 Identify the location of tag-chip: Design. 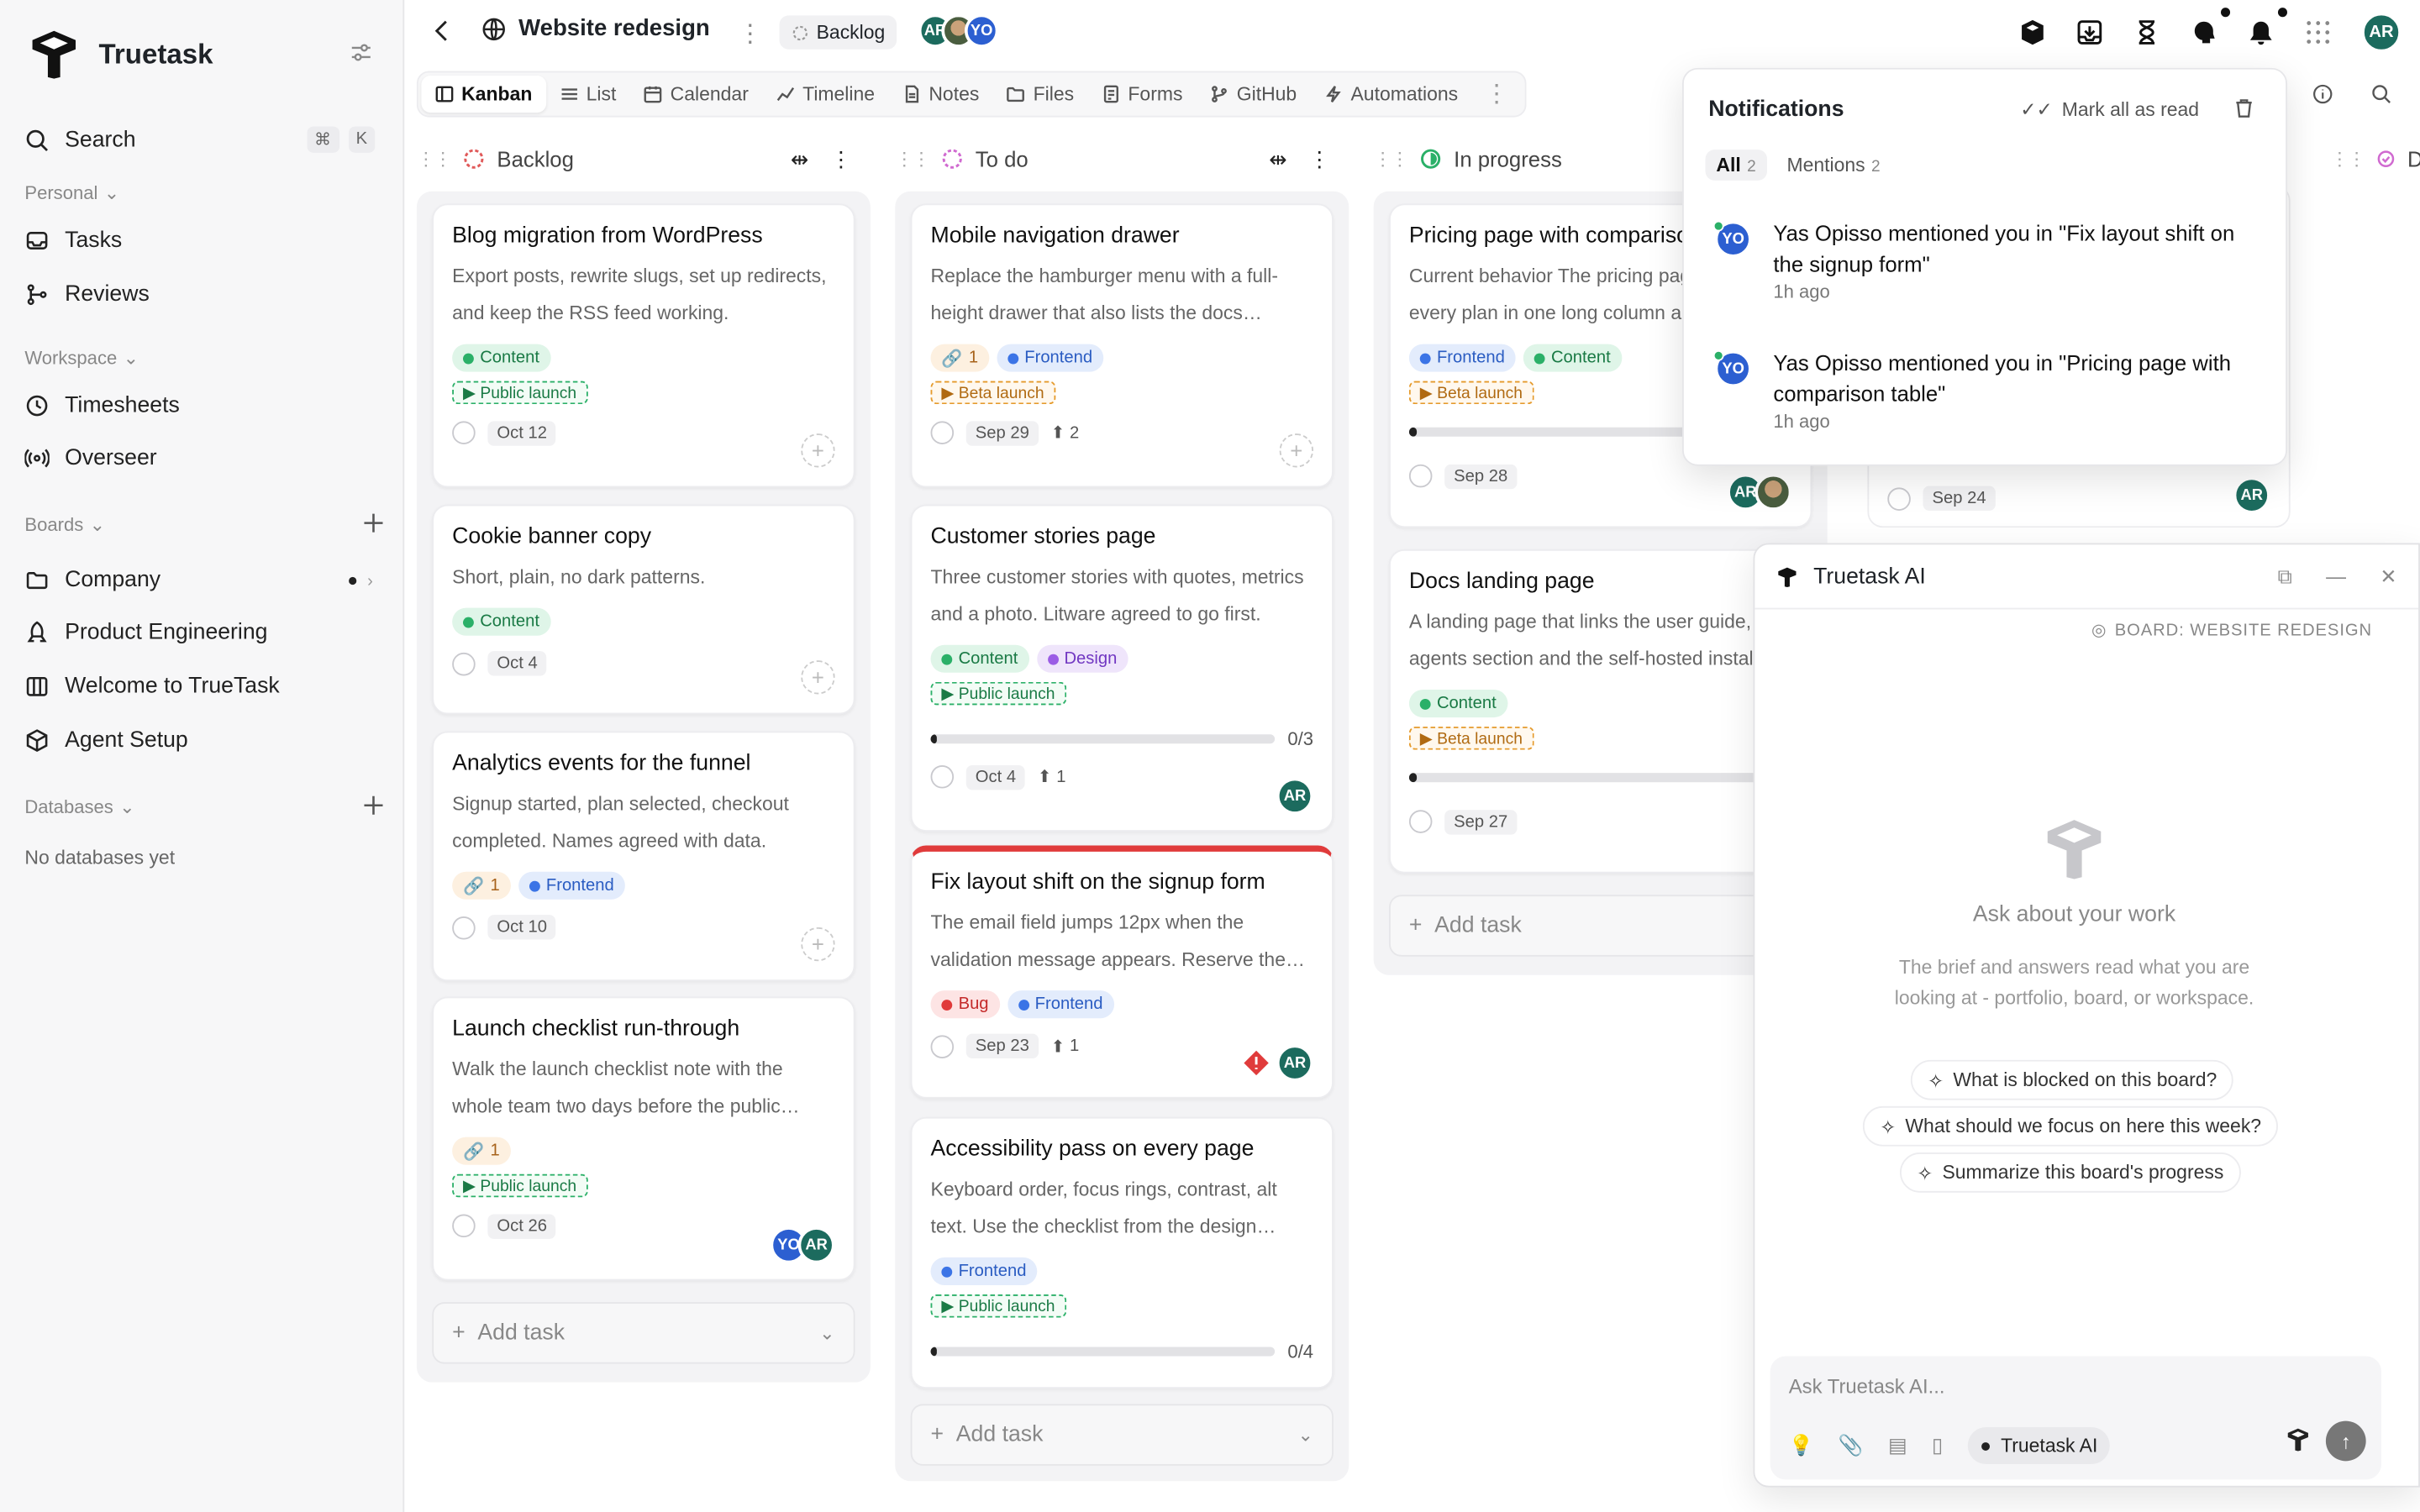
(1082, 658).